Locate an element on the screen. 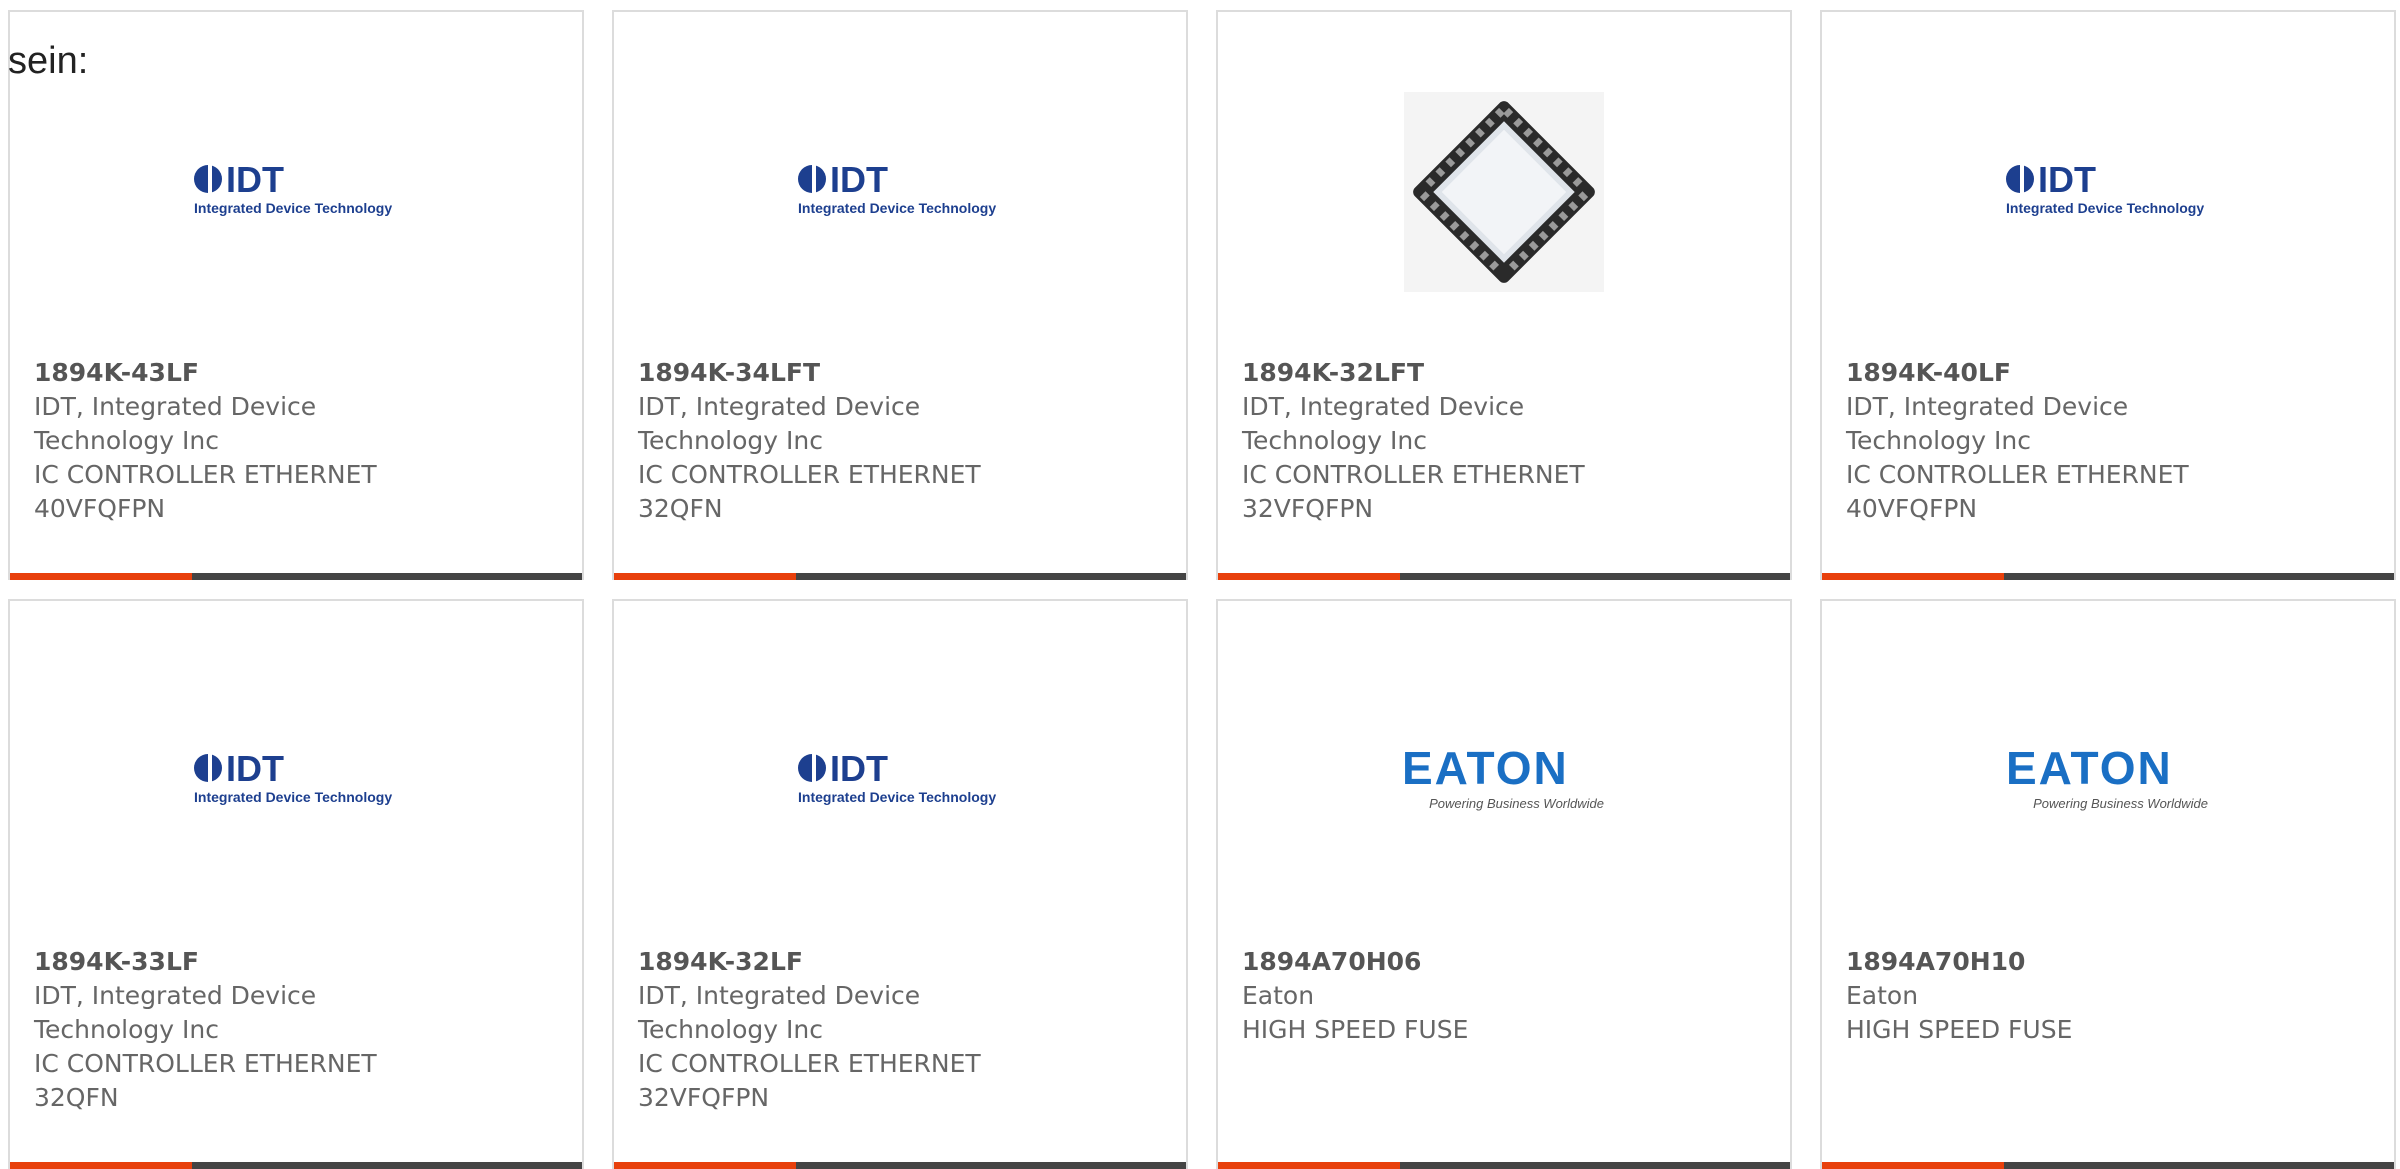  intro-text: sein: is located at coordinates (48, 61).